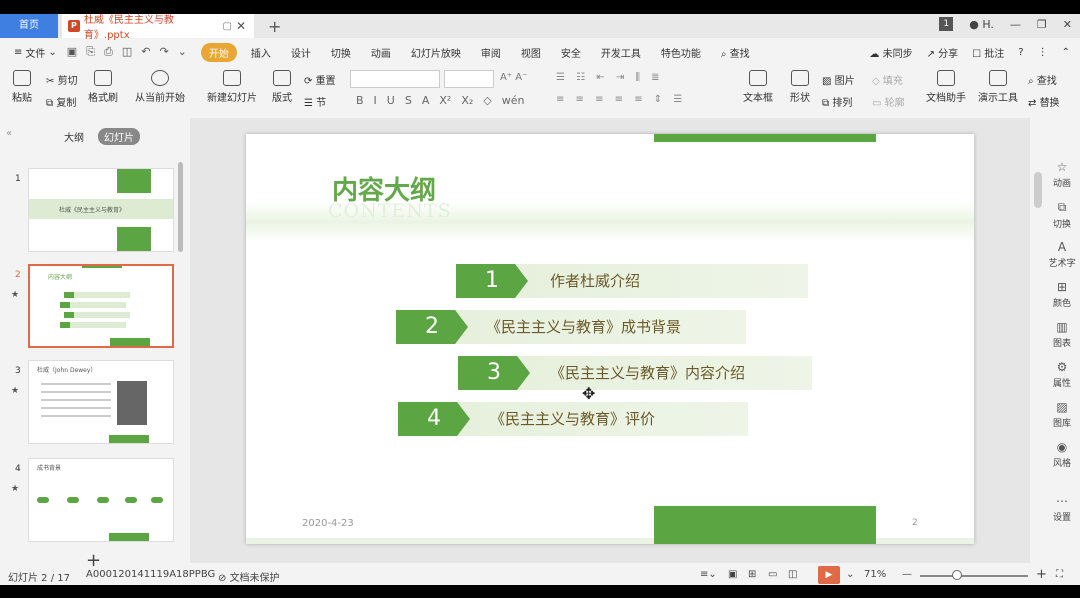  I want to click on section-button: ☰ 节, so click(315, 101).